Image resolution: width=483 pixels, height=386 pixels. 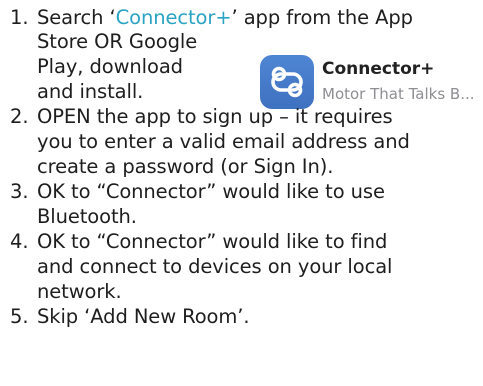 I want to click on step-1-line-1: Search ‘Connector+’ app from the App, so click(x=225, y=18).